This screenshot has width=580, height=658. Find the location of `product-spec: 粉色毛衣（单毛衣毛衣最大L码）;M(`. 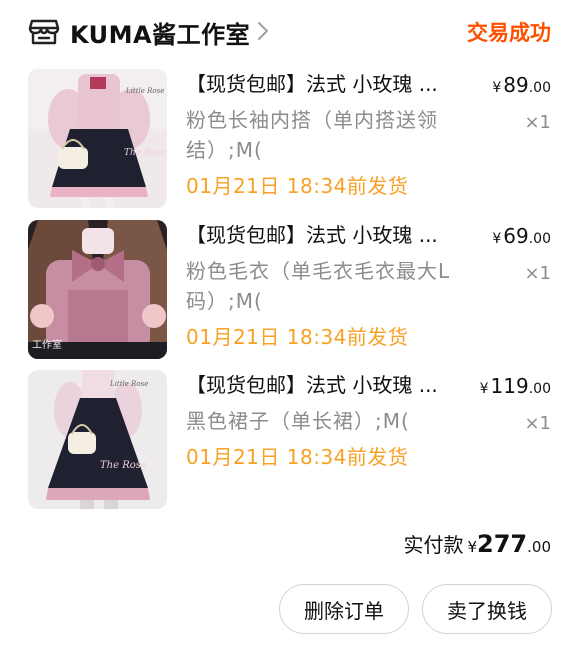

product-spec: 粉色毛衣（单毛衣毛衣最大L码）;M( is located at coordinates (318, 286).